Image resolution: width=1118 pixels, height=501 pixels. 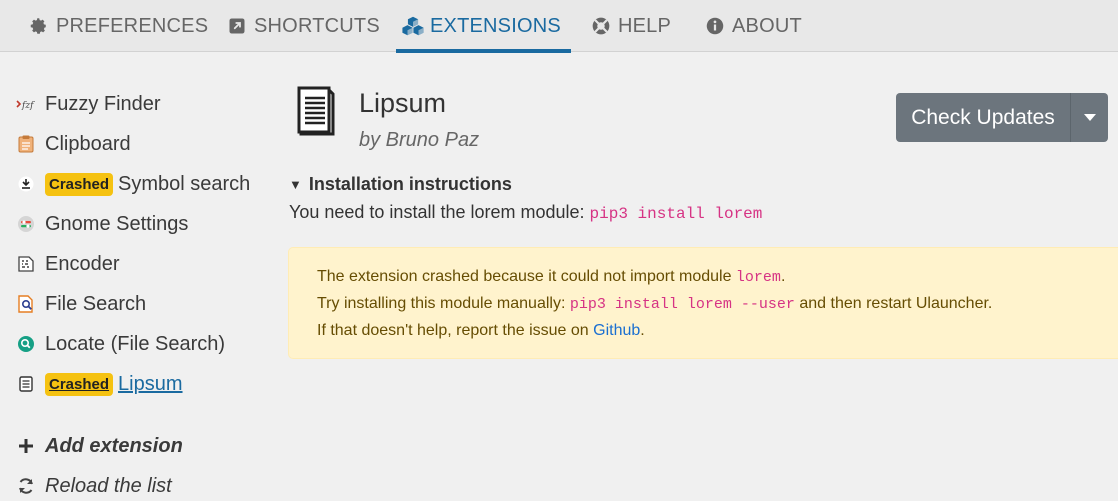 What do you see at coordinates (715, 26) in the screenshot?
I see `info-circle-icon` at bounding box center [715, 26].